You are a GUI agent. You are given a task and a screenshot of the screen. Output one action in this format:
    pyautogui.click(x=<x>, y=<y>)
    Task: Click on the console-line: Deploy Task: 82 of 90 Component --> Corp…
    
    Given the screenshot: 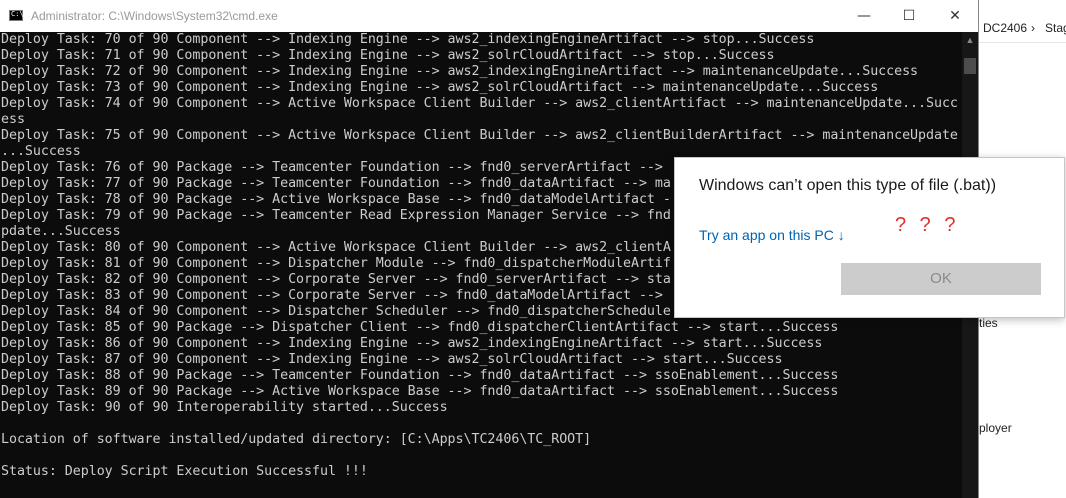 What is the action you would take?
    pyautogui.click(x=336, y=279)
    